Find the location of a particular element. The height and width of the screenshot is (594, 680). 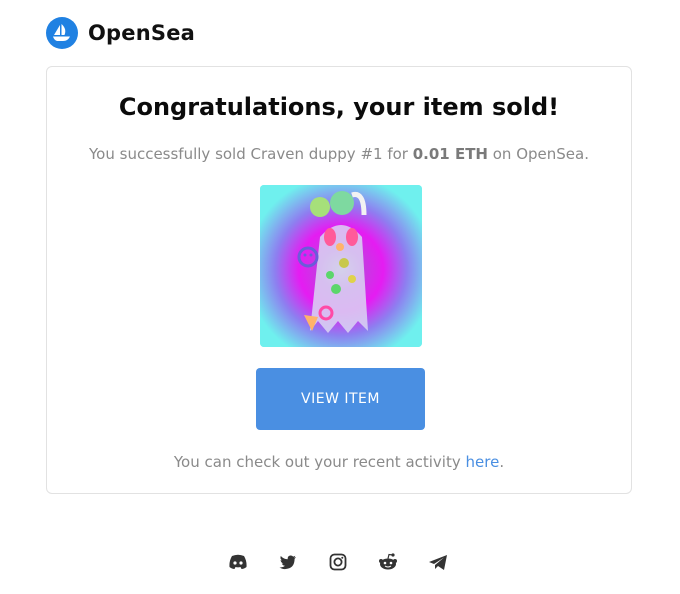

message-suffix: on OpenSea. is located at coordinates (538, 154).